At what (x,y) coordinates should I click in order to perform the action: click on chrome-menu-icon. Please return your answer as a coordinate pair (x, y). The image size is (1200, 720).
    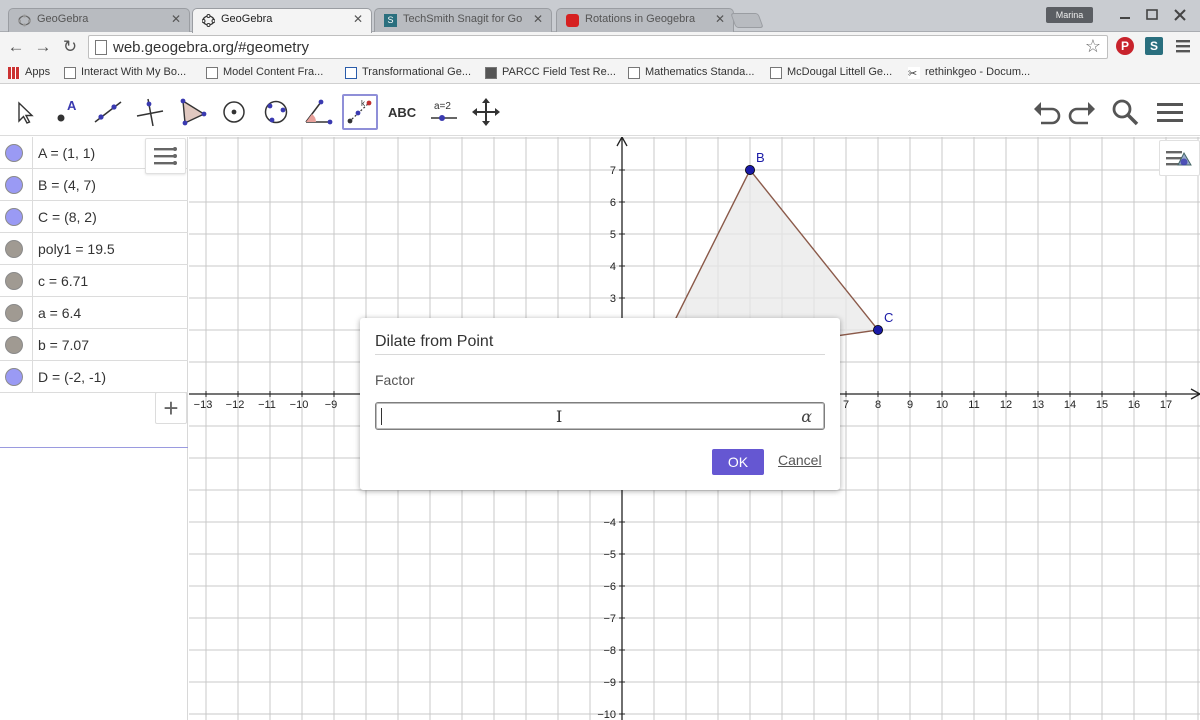
    Looking at the image, I should click on (1183, 46).